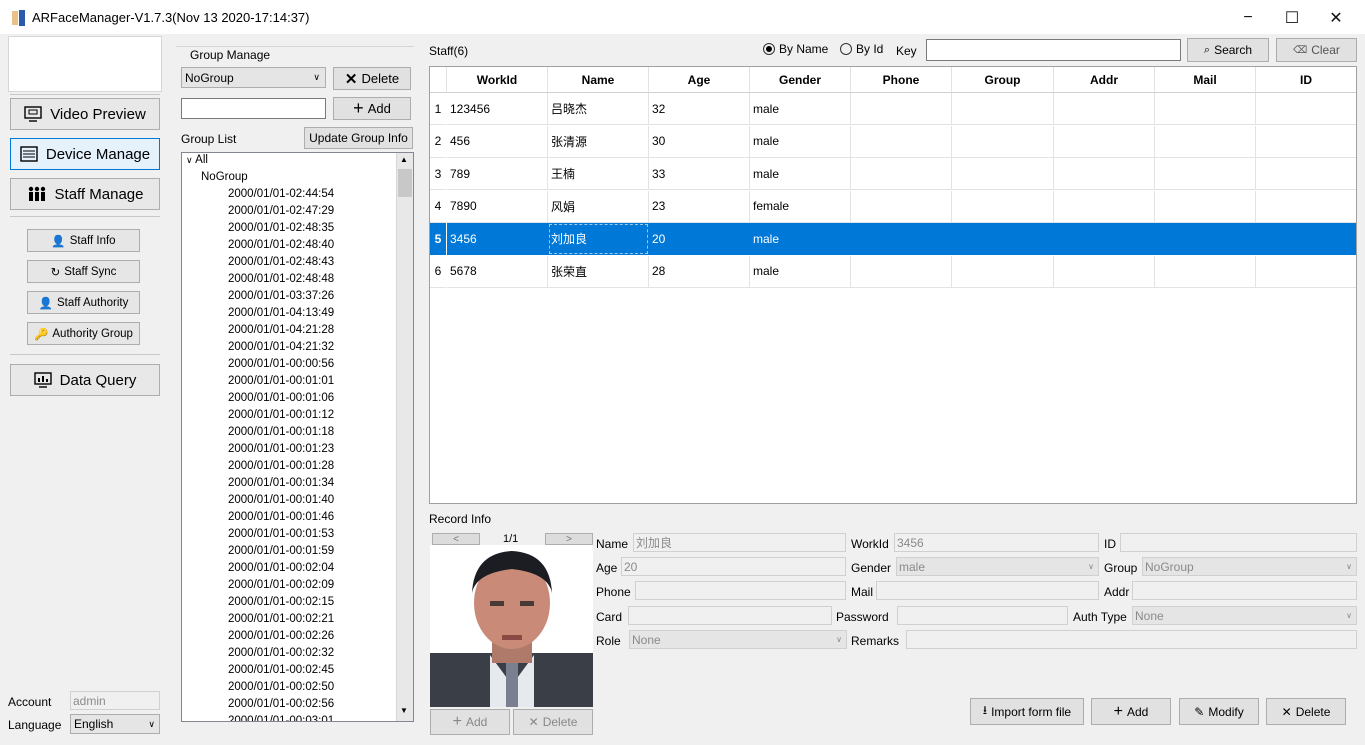 The width and height of the screenshot is (1365, 745). Describe the element at coordinates (281, 466) in the screenshot. I see `tree-item: 2000/01/01-00:01:28` at that location.